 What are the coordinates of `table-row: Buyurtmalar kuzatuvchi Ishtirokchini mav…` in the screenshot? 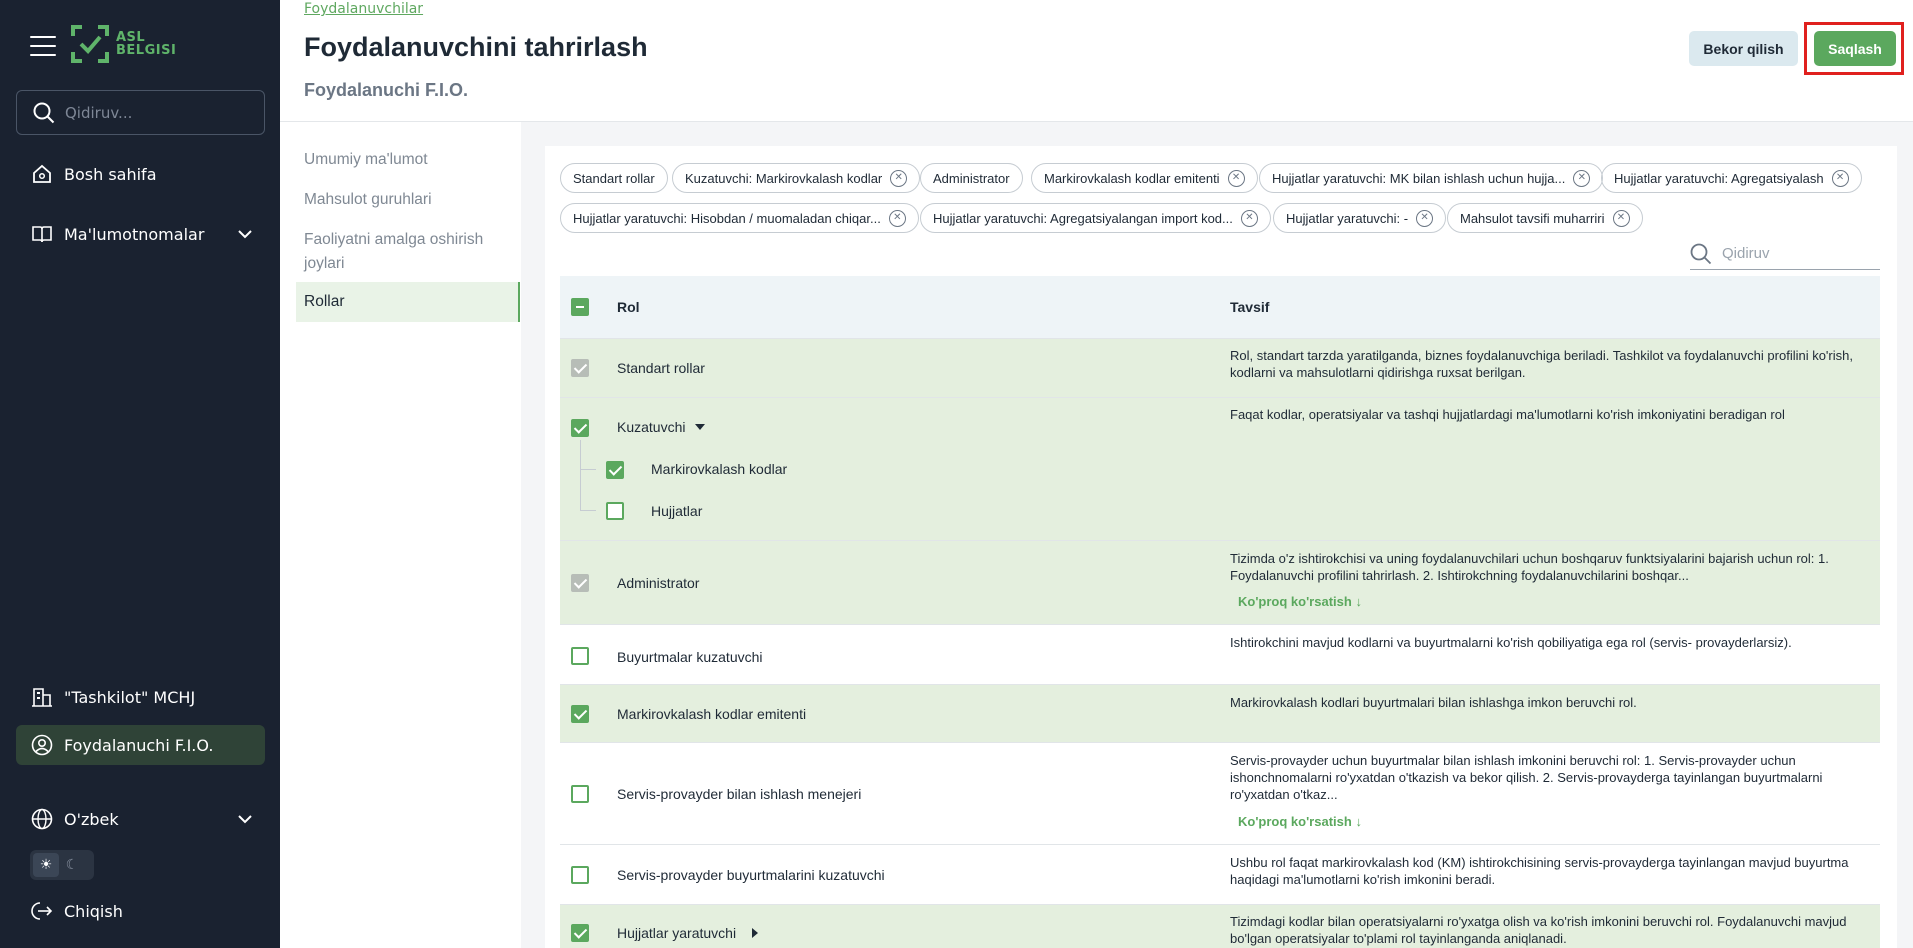 It's located at (1220, 654).